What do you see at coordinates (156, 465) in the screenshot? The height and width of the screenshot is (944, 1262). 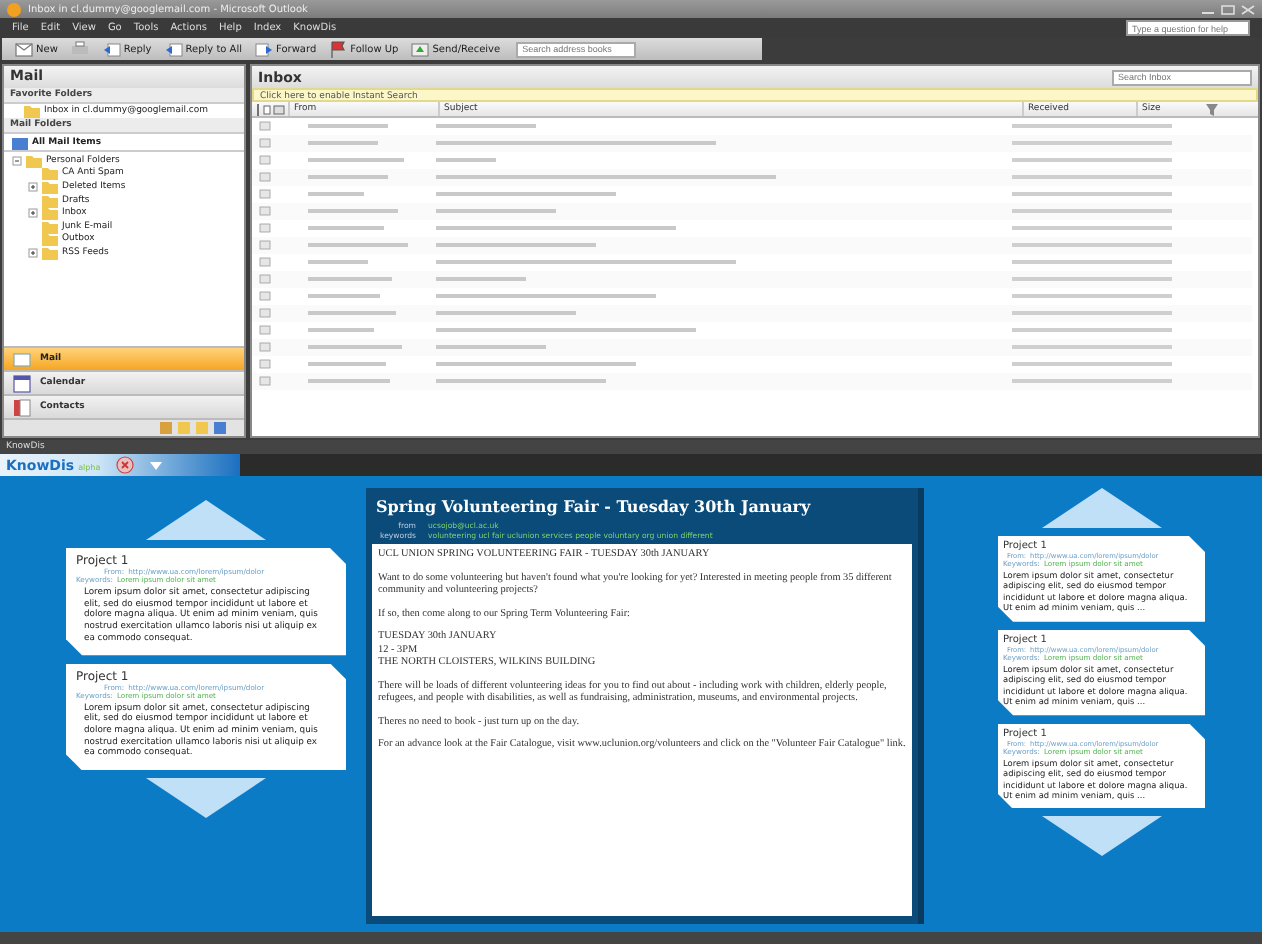 I see `dropdown-icon` at bounding box center [156, 465].